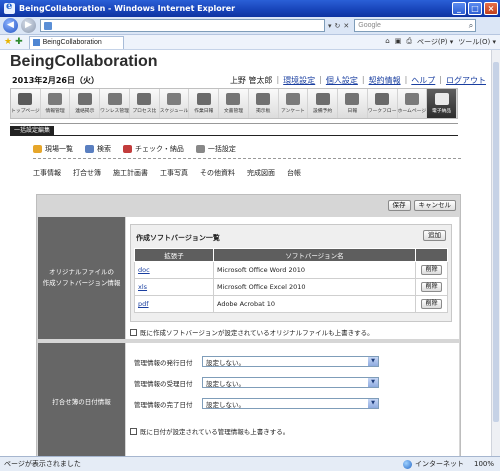 The height and width of the screenshot is (471, 500). Describe the element at coordinates (399, 205) in the screenshot. I see `save-button: 保存` at that location.